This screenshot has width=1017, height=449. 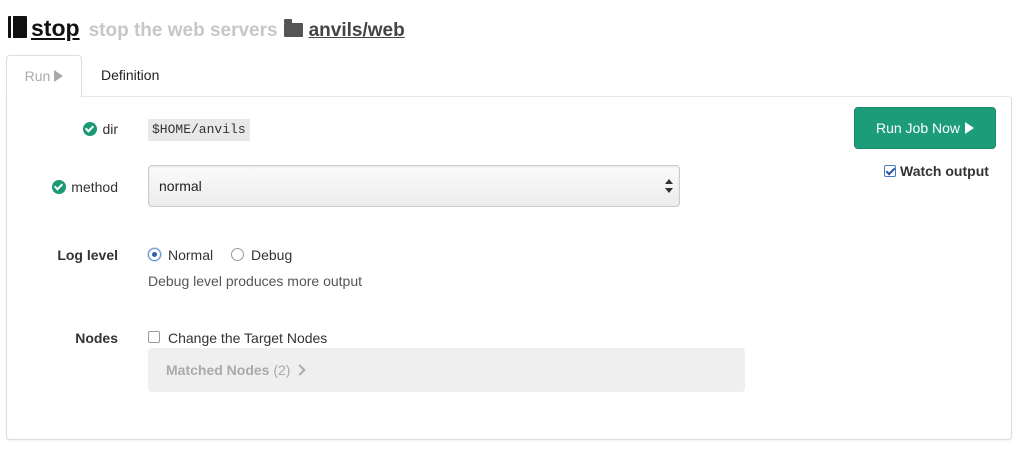 What do you see at coordinates (218, 370) in the screenshot?
I see `matched-nodes-label: Matched Nodes` at bounding box center [218, 370].